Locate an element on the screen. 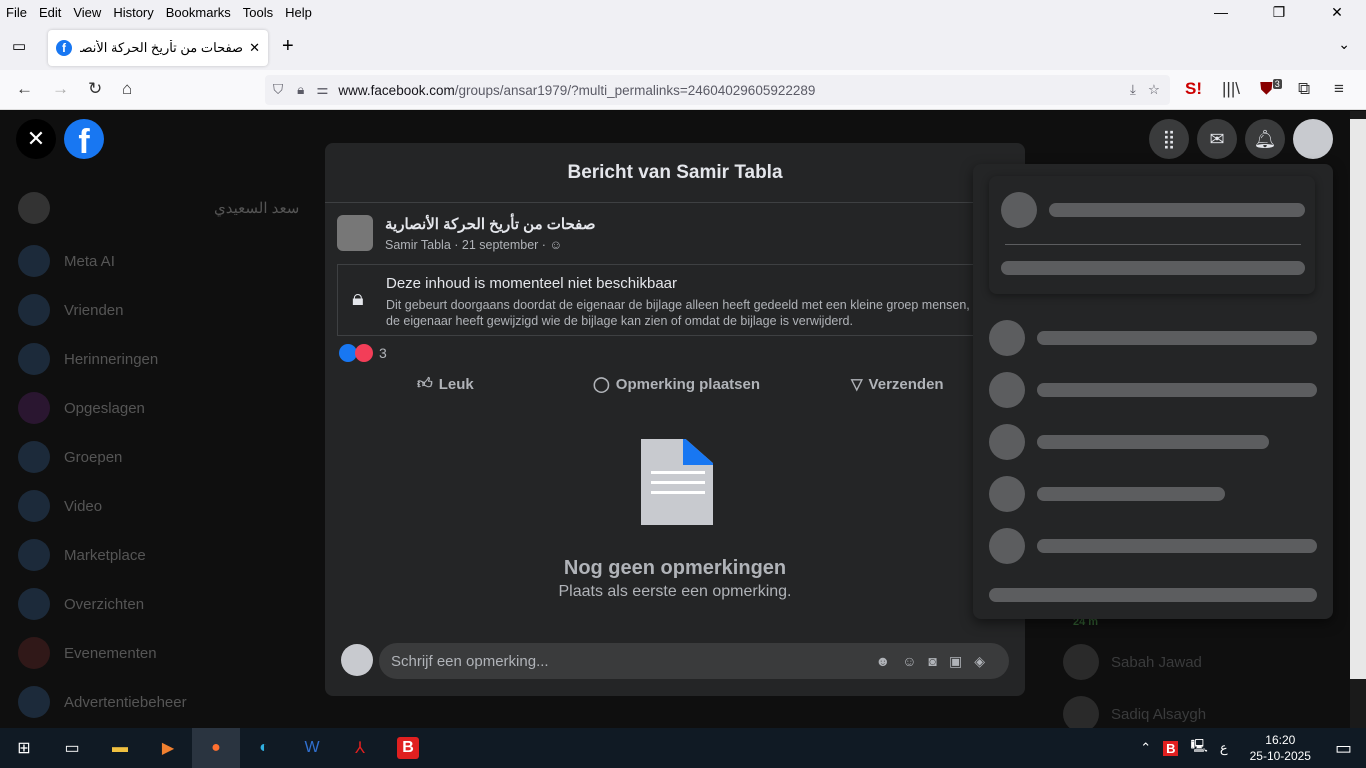  menu-help: Help is located at coordinates (298, 12).